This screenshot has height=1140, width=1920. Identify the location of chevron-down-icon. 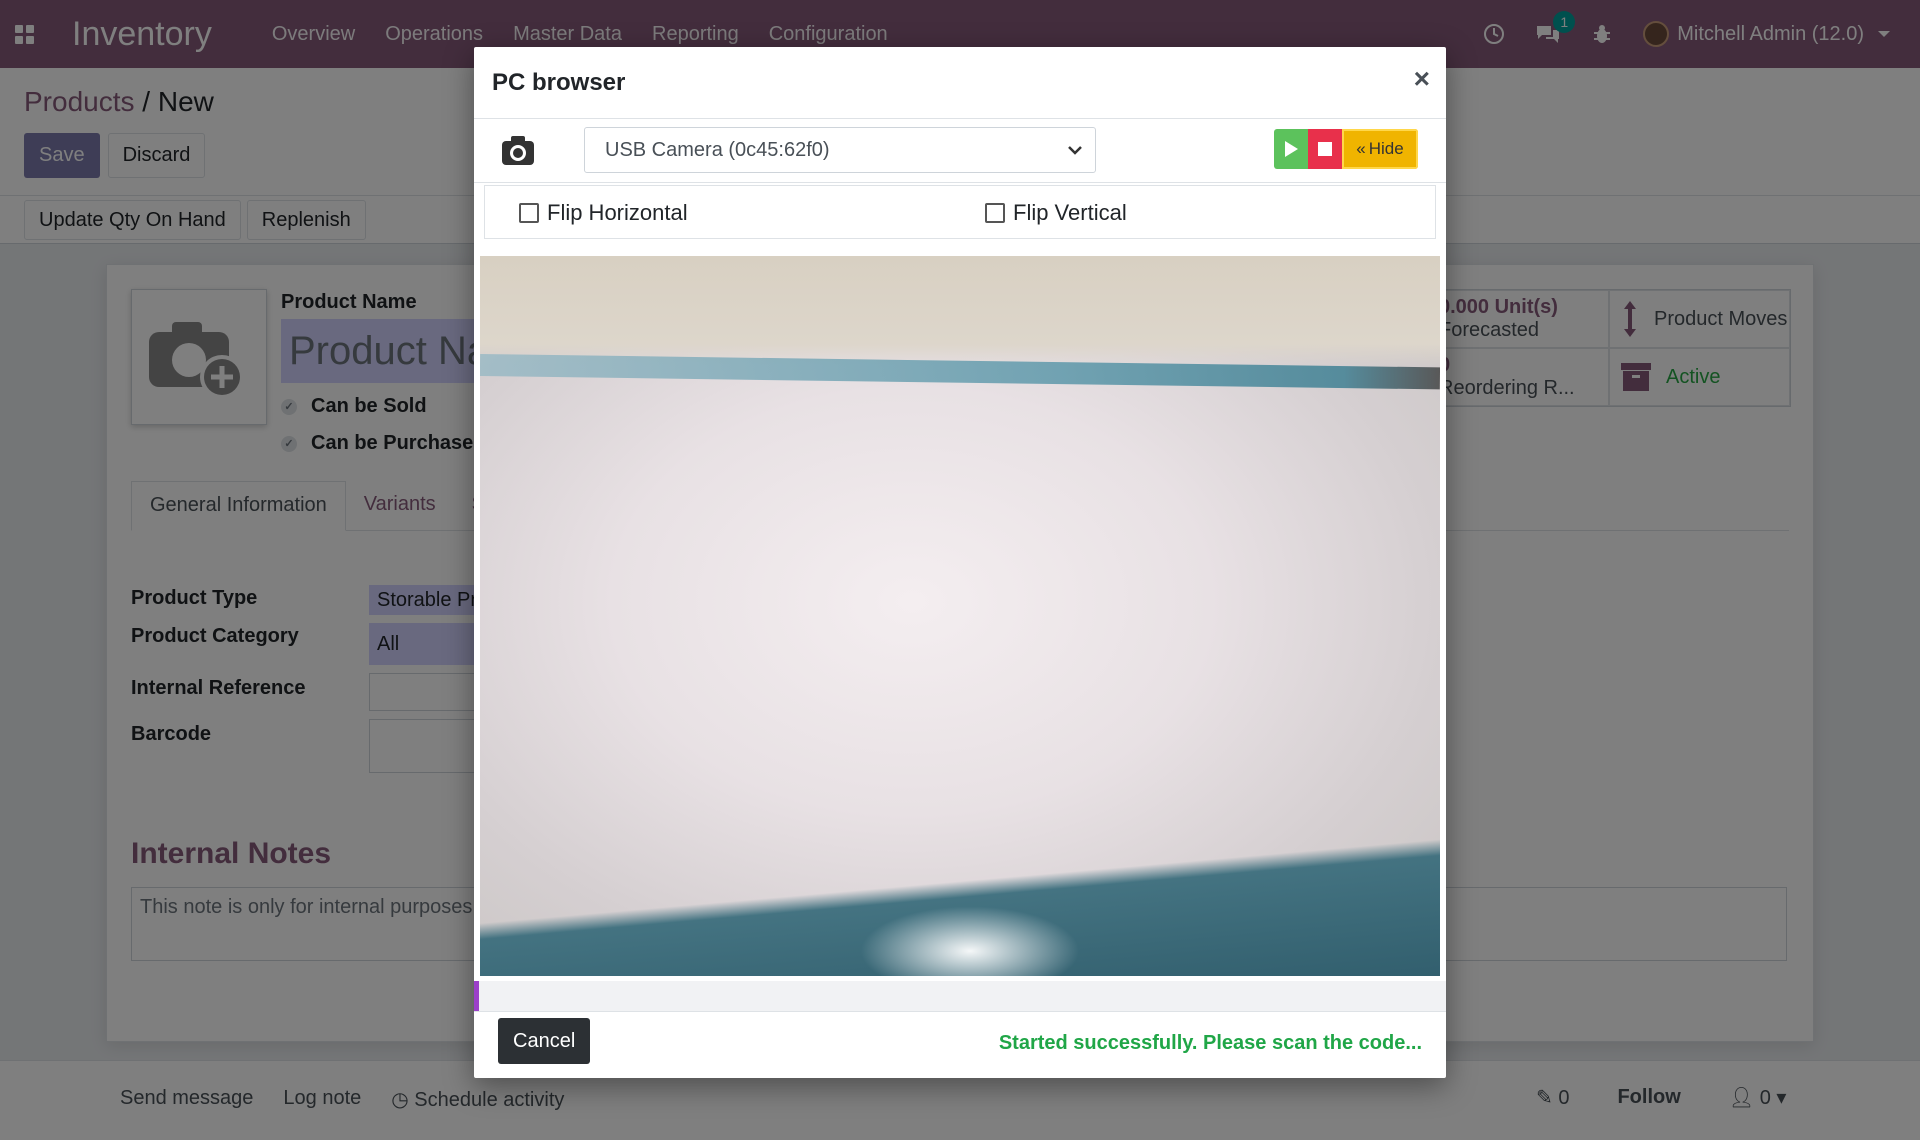
(1075, 150).